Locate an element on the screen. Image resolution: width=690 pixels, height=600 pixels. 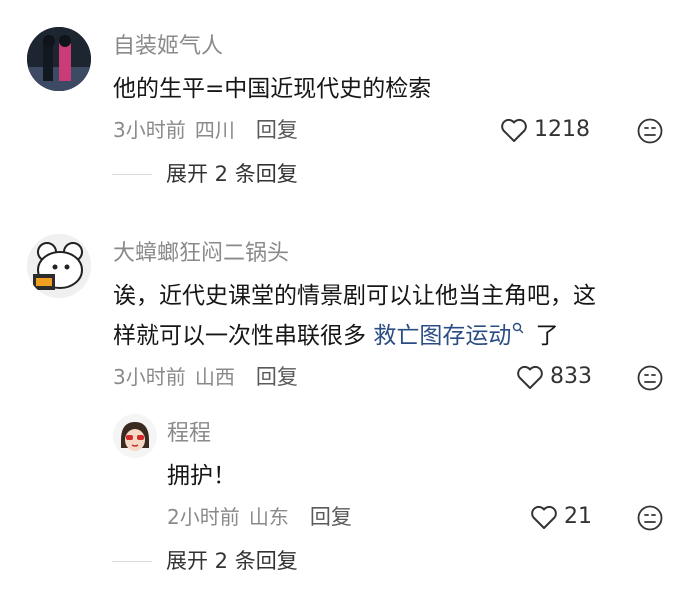
comment-text: 拥护！ is located at coordinates (201, 476).